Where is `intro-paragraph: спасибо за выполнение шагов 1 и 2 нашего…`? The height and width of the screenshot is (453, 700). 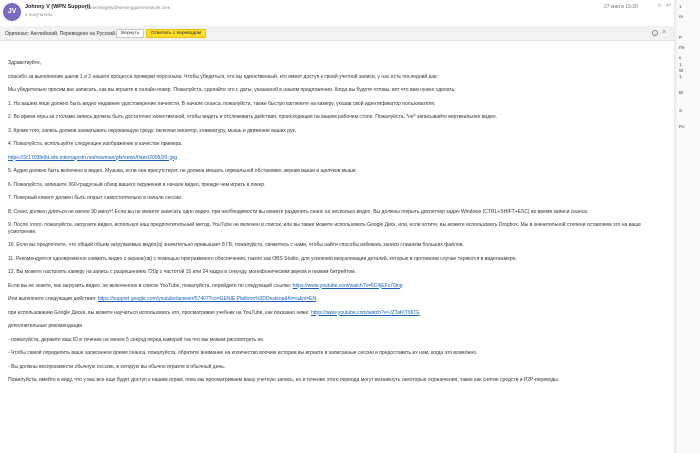
intro-paragraph: спасибо за выполнение шагов 1 и 2 нашего… is located at coordinates (223, 76).